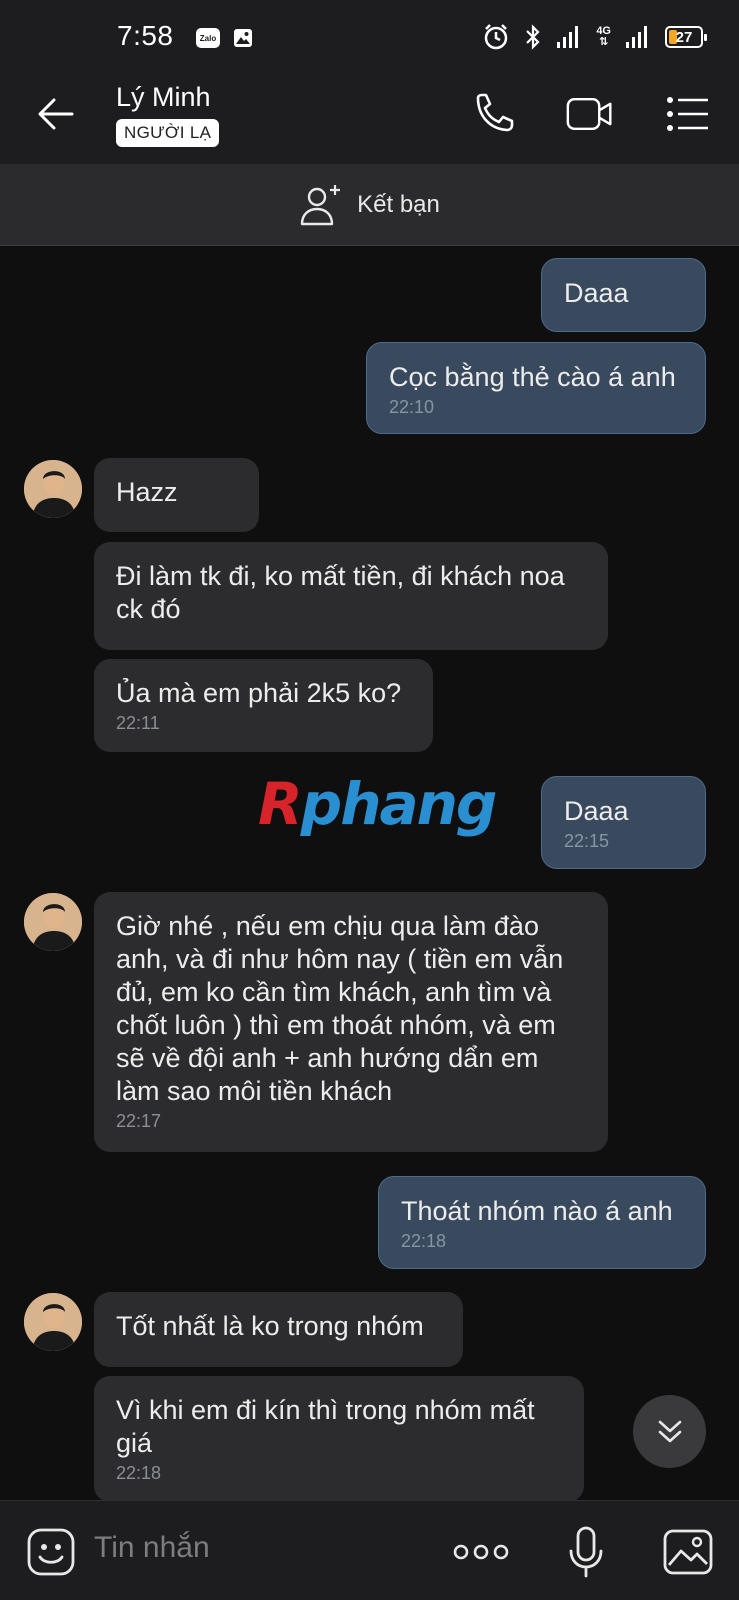 This screenshot has width=739, height=1600. Describe the element at coordinates (537, 1211) in the screenshot. I see `message-text: Thoát nhóm nào á anh` at that location.